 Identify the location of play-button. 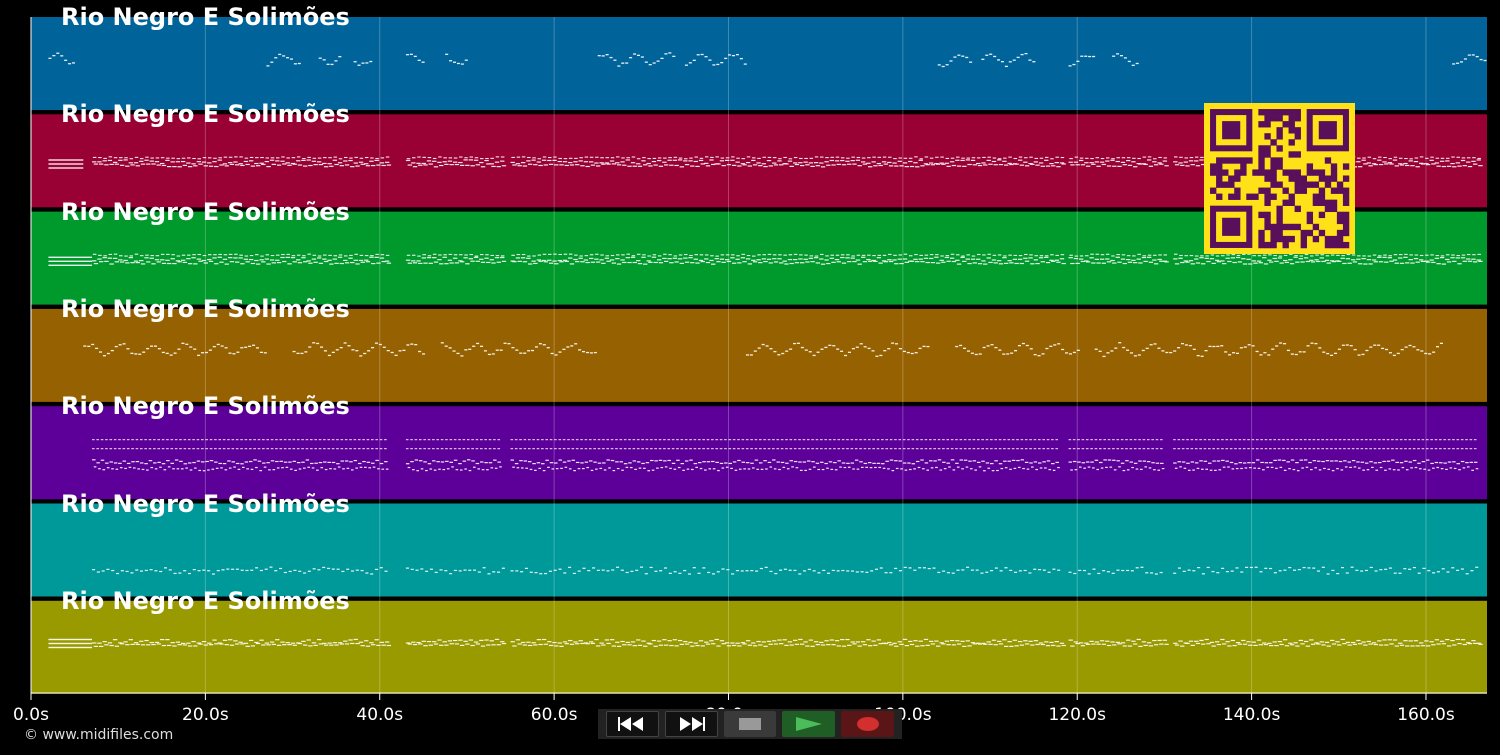
(809, 724).